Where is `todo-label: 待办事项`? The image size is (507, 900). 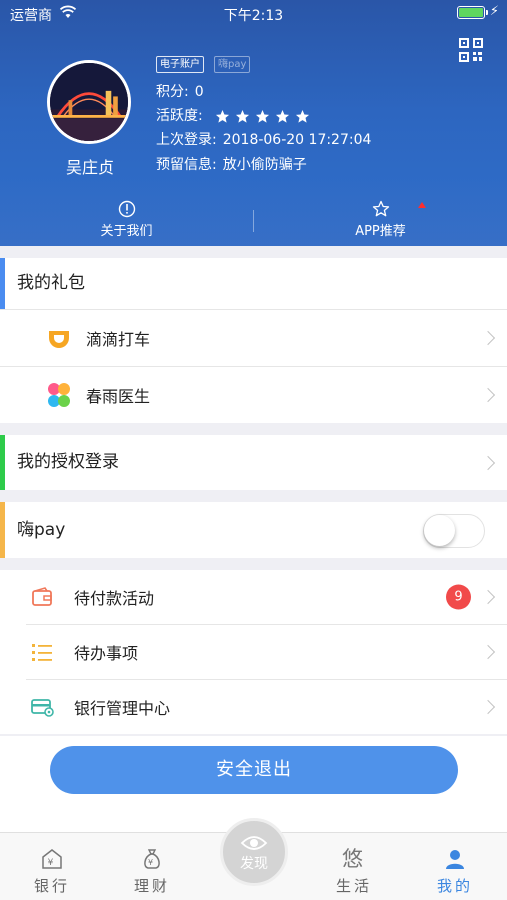 todo-label: 待办事项 is located at coordinates (106, 653).